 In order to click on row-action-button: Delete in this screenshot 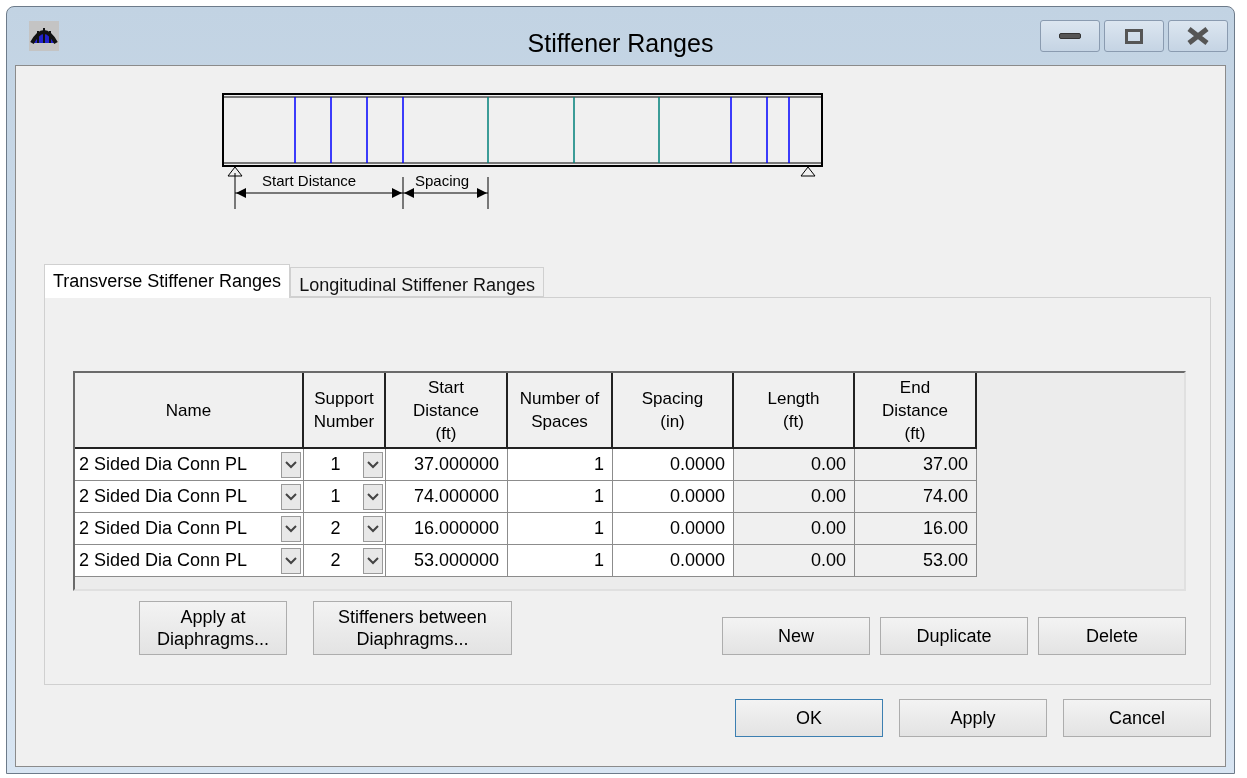, I will do `click(1112, 636)`.